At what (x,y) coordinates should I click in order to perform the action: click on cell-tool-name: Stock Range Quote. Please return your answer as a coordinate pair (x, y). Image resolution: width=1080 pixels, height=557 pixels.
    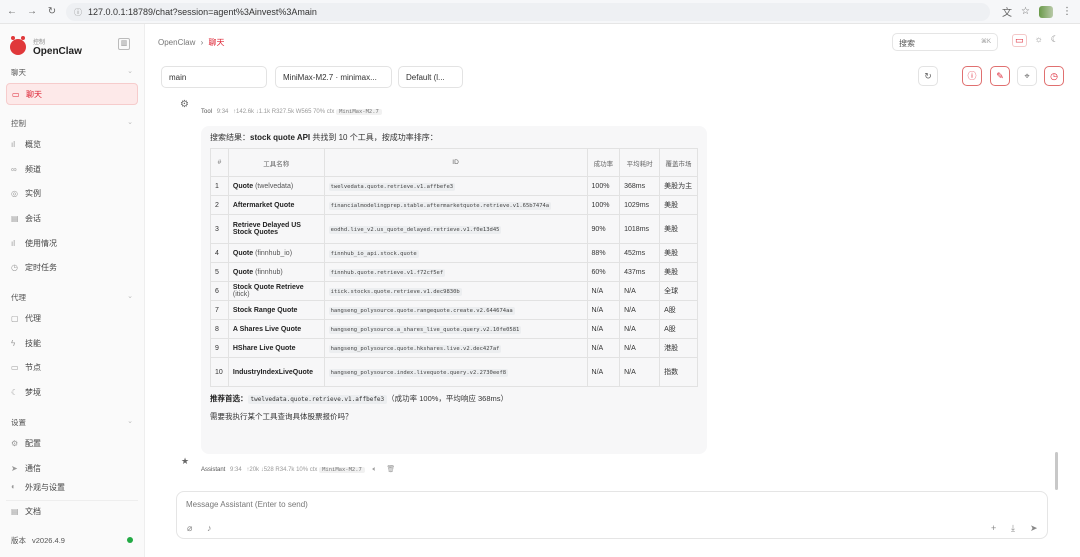
    Looking at the image, I should click on (276, 310).